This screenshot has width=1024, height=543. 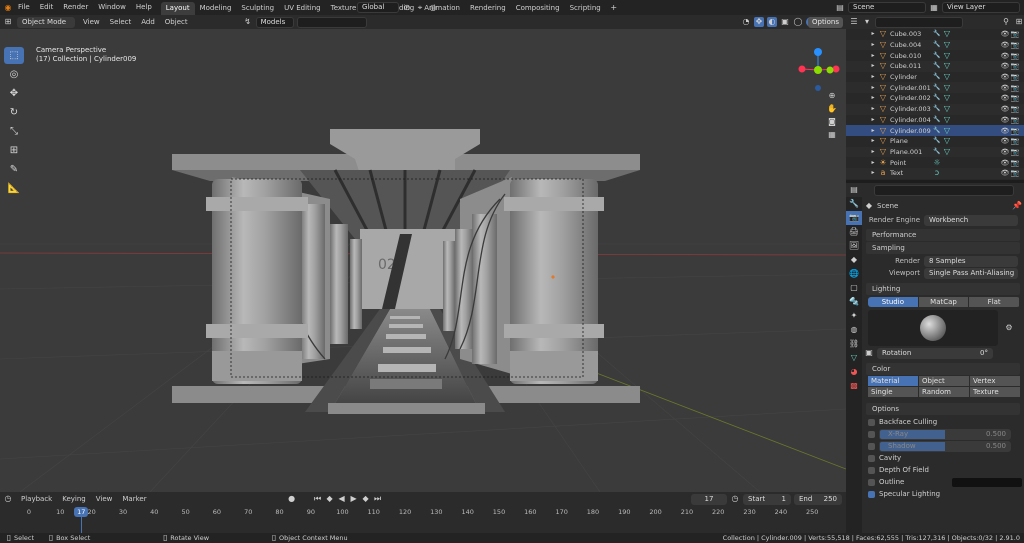 What do you see at coordinates (854, 260) in the screenshot?
I see `scene-tab-icon: ◆` at bounding box center [854, 260].